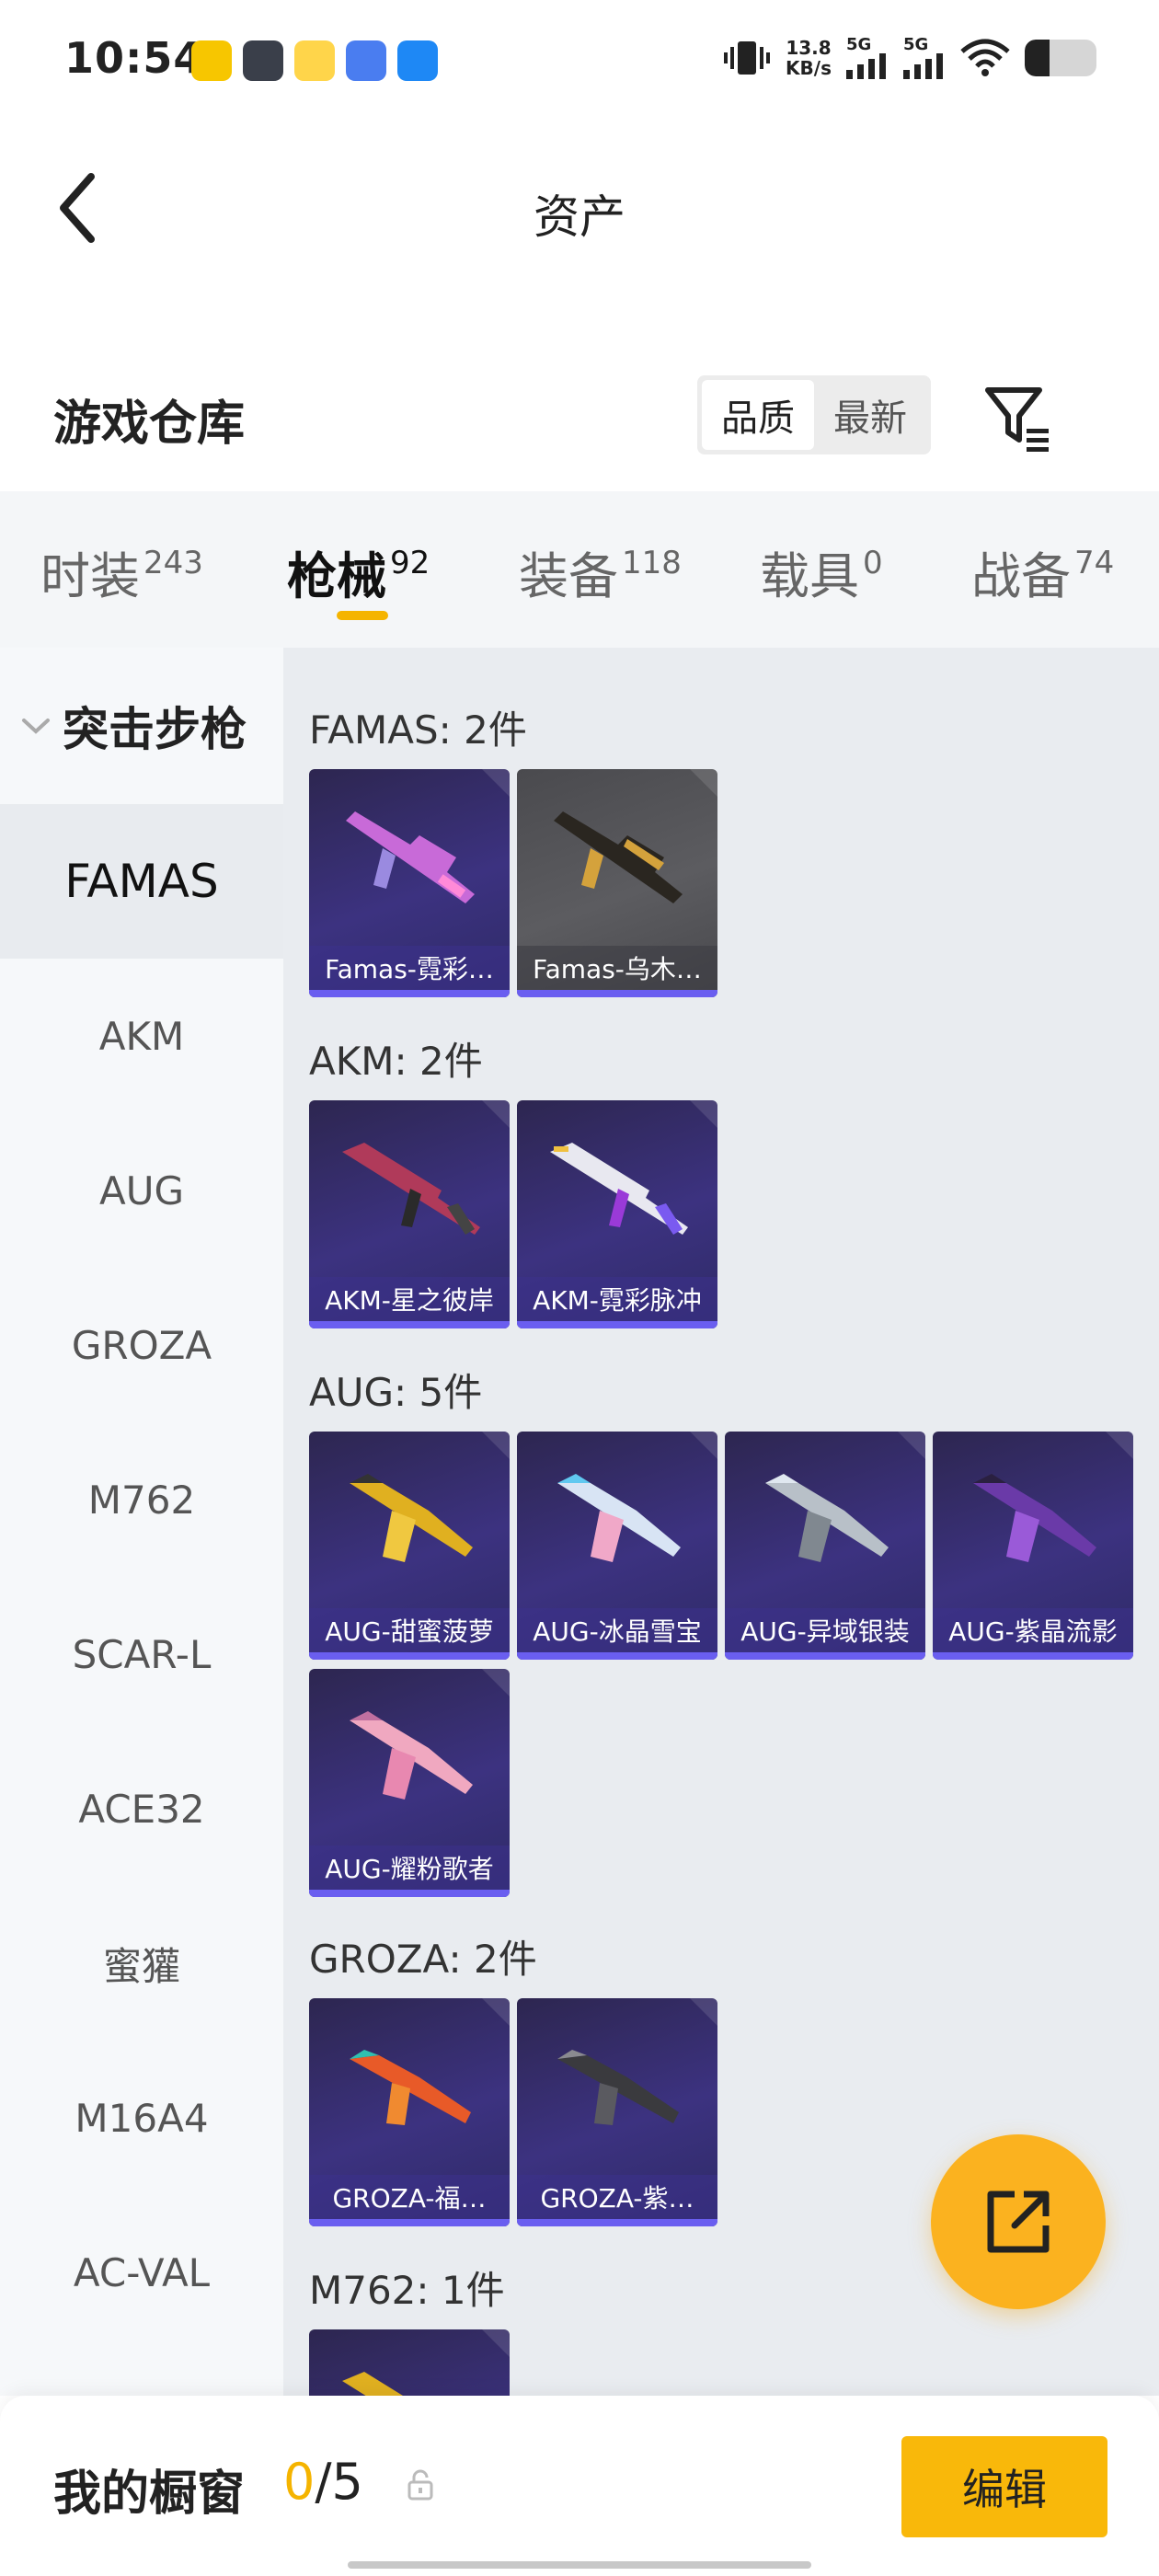 The width and height of the screenshot is (1159, 2576). I want to click on app-header: 资产, so click(579, 212).